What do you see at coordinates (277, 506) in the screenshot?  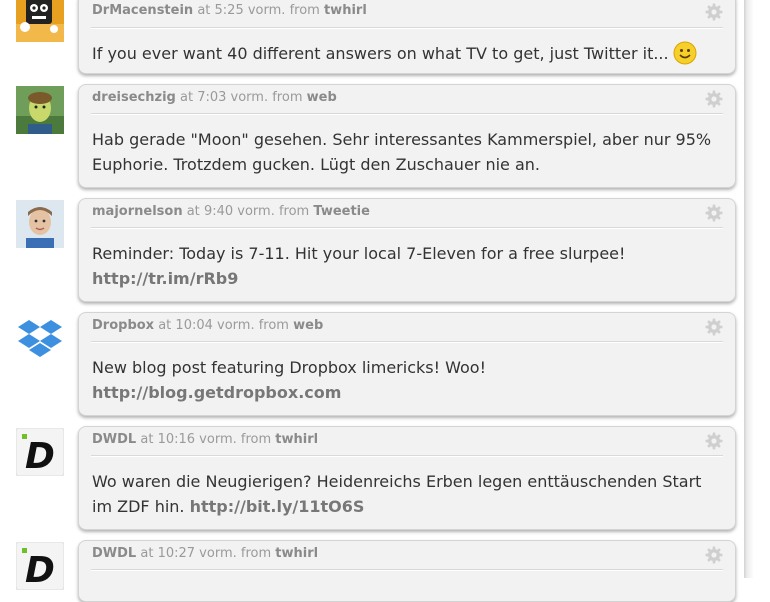 I see `tweet-link: http://bit.ly/11tO6S` at bounding box center [277, 506].